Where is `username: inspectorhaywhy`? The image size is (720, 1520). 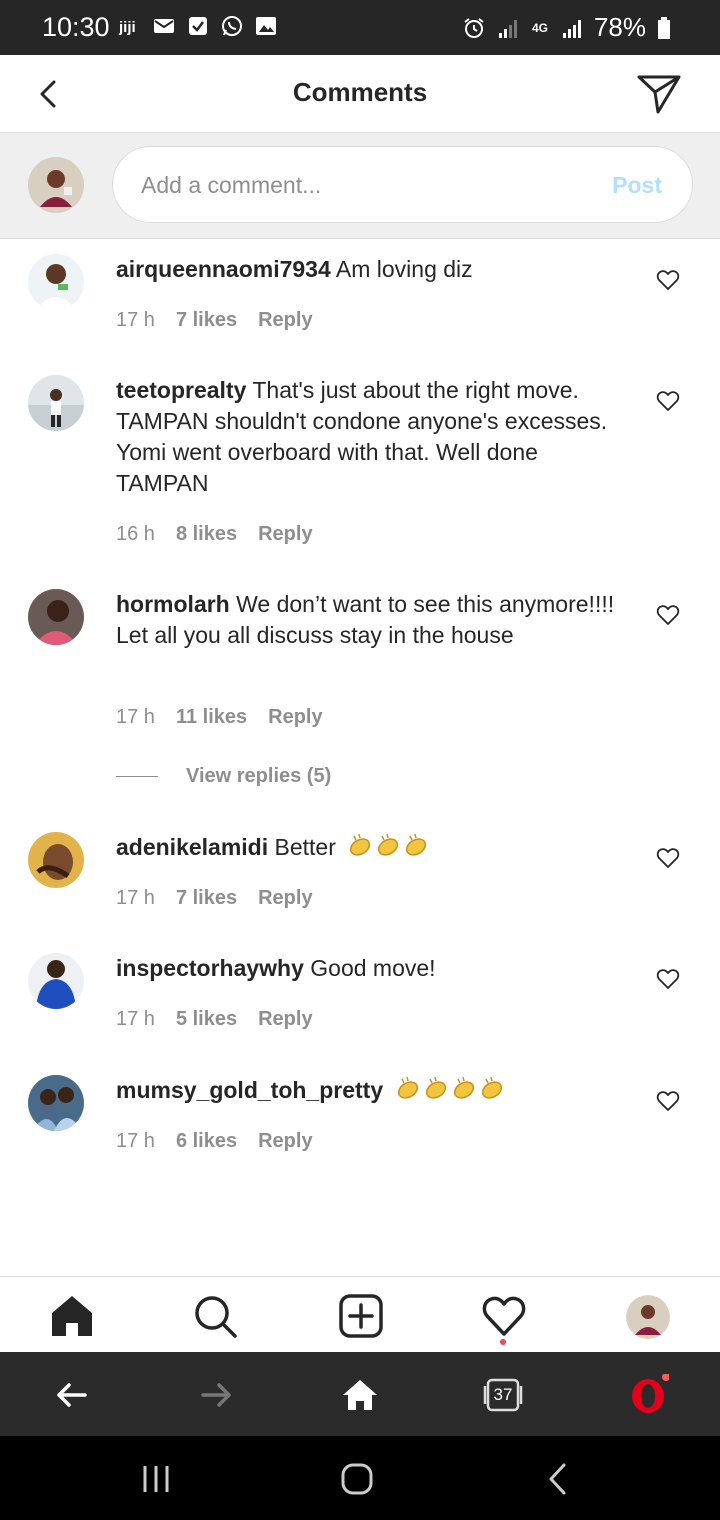
username: inspectorhaywhy is located at coordinates (210, 968).